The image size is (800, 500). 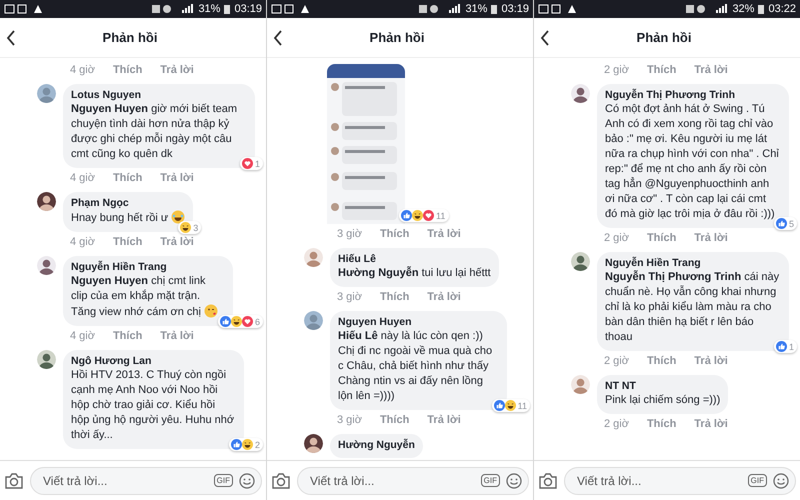 I want to click on reaction-count: 5, so click(x=791, y=223).